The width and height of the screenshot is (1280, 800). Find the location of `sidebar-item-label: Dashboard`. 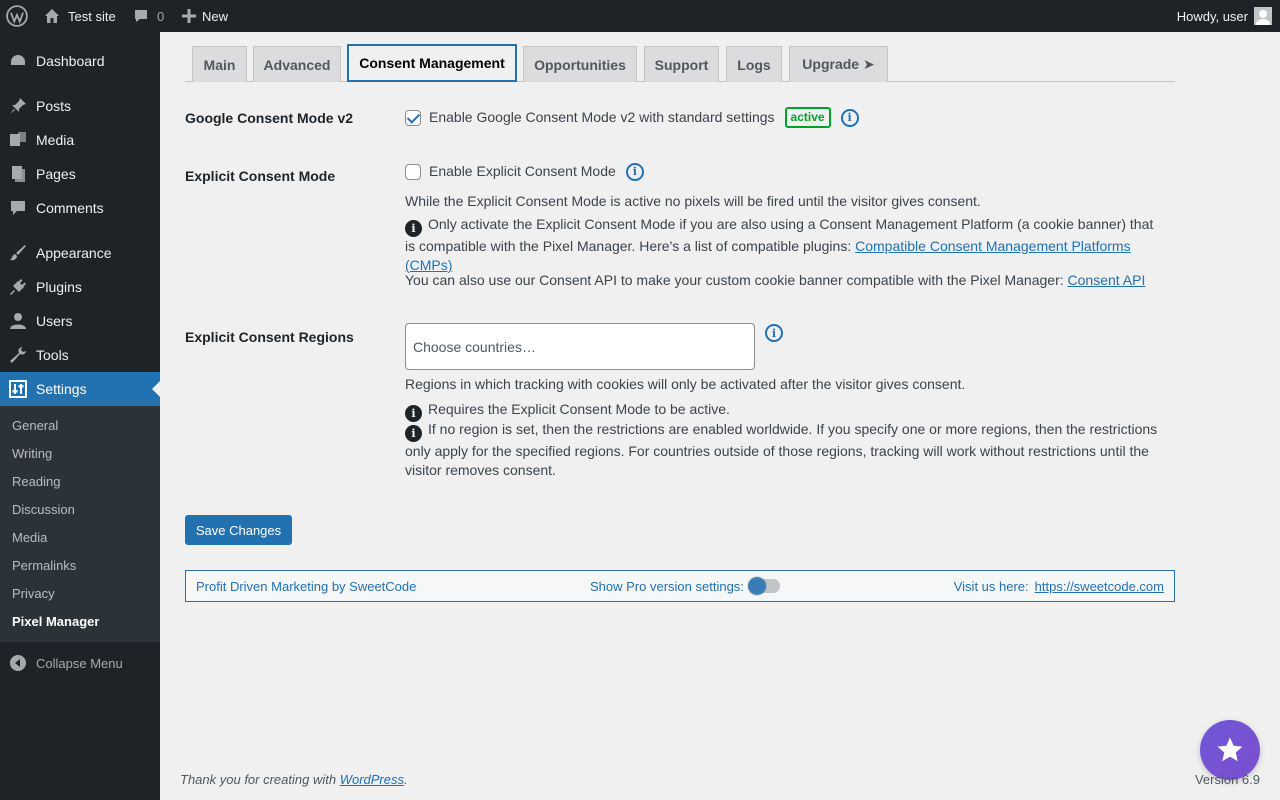

sidebar-item-label: Dashboard is located at coordinates (70, 61).